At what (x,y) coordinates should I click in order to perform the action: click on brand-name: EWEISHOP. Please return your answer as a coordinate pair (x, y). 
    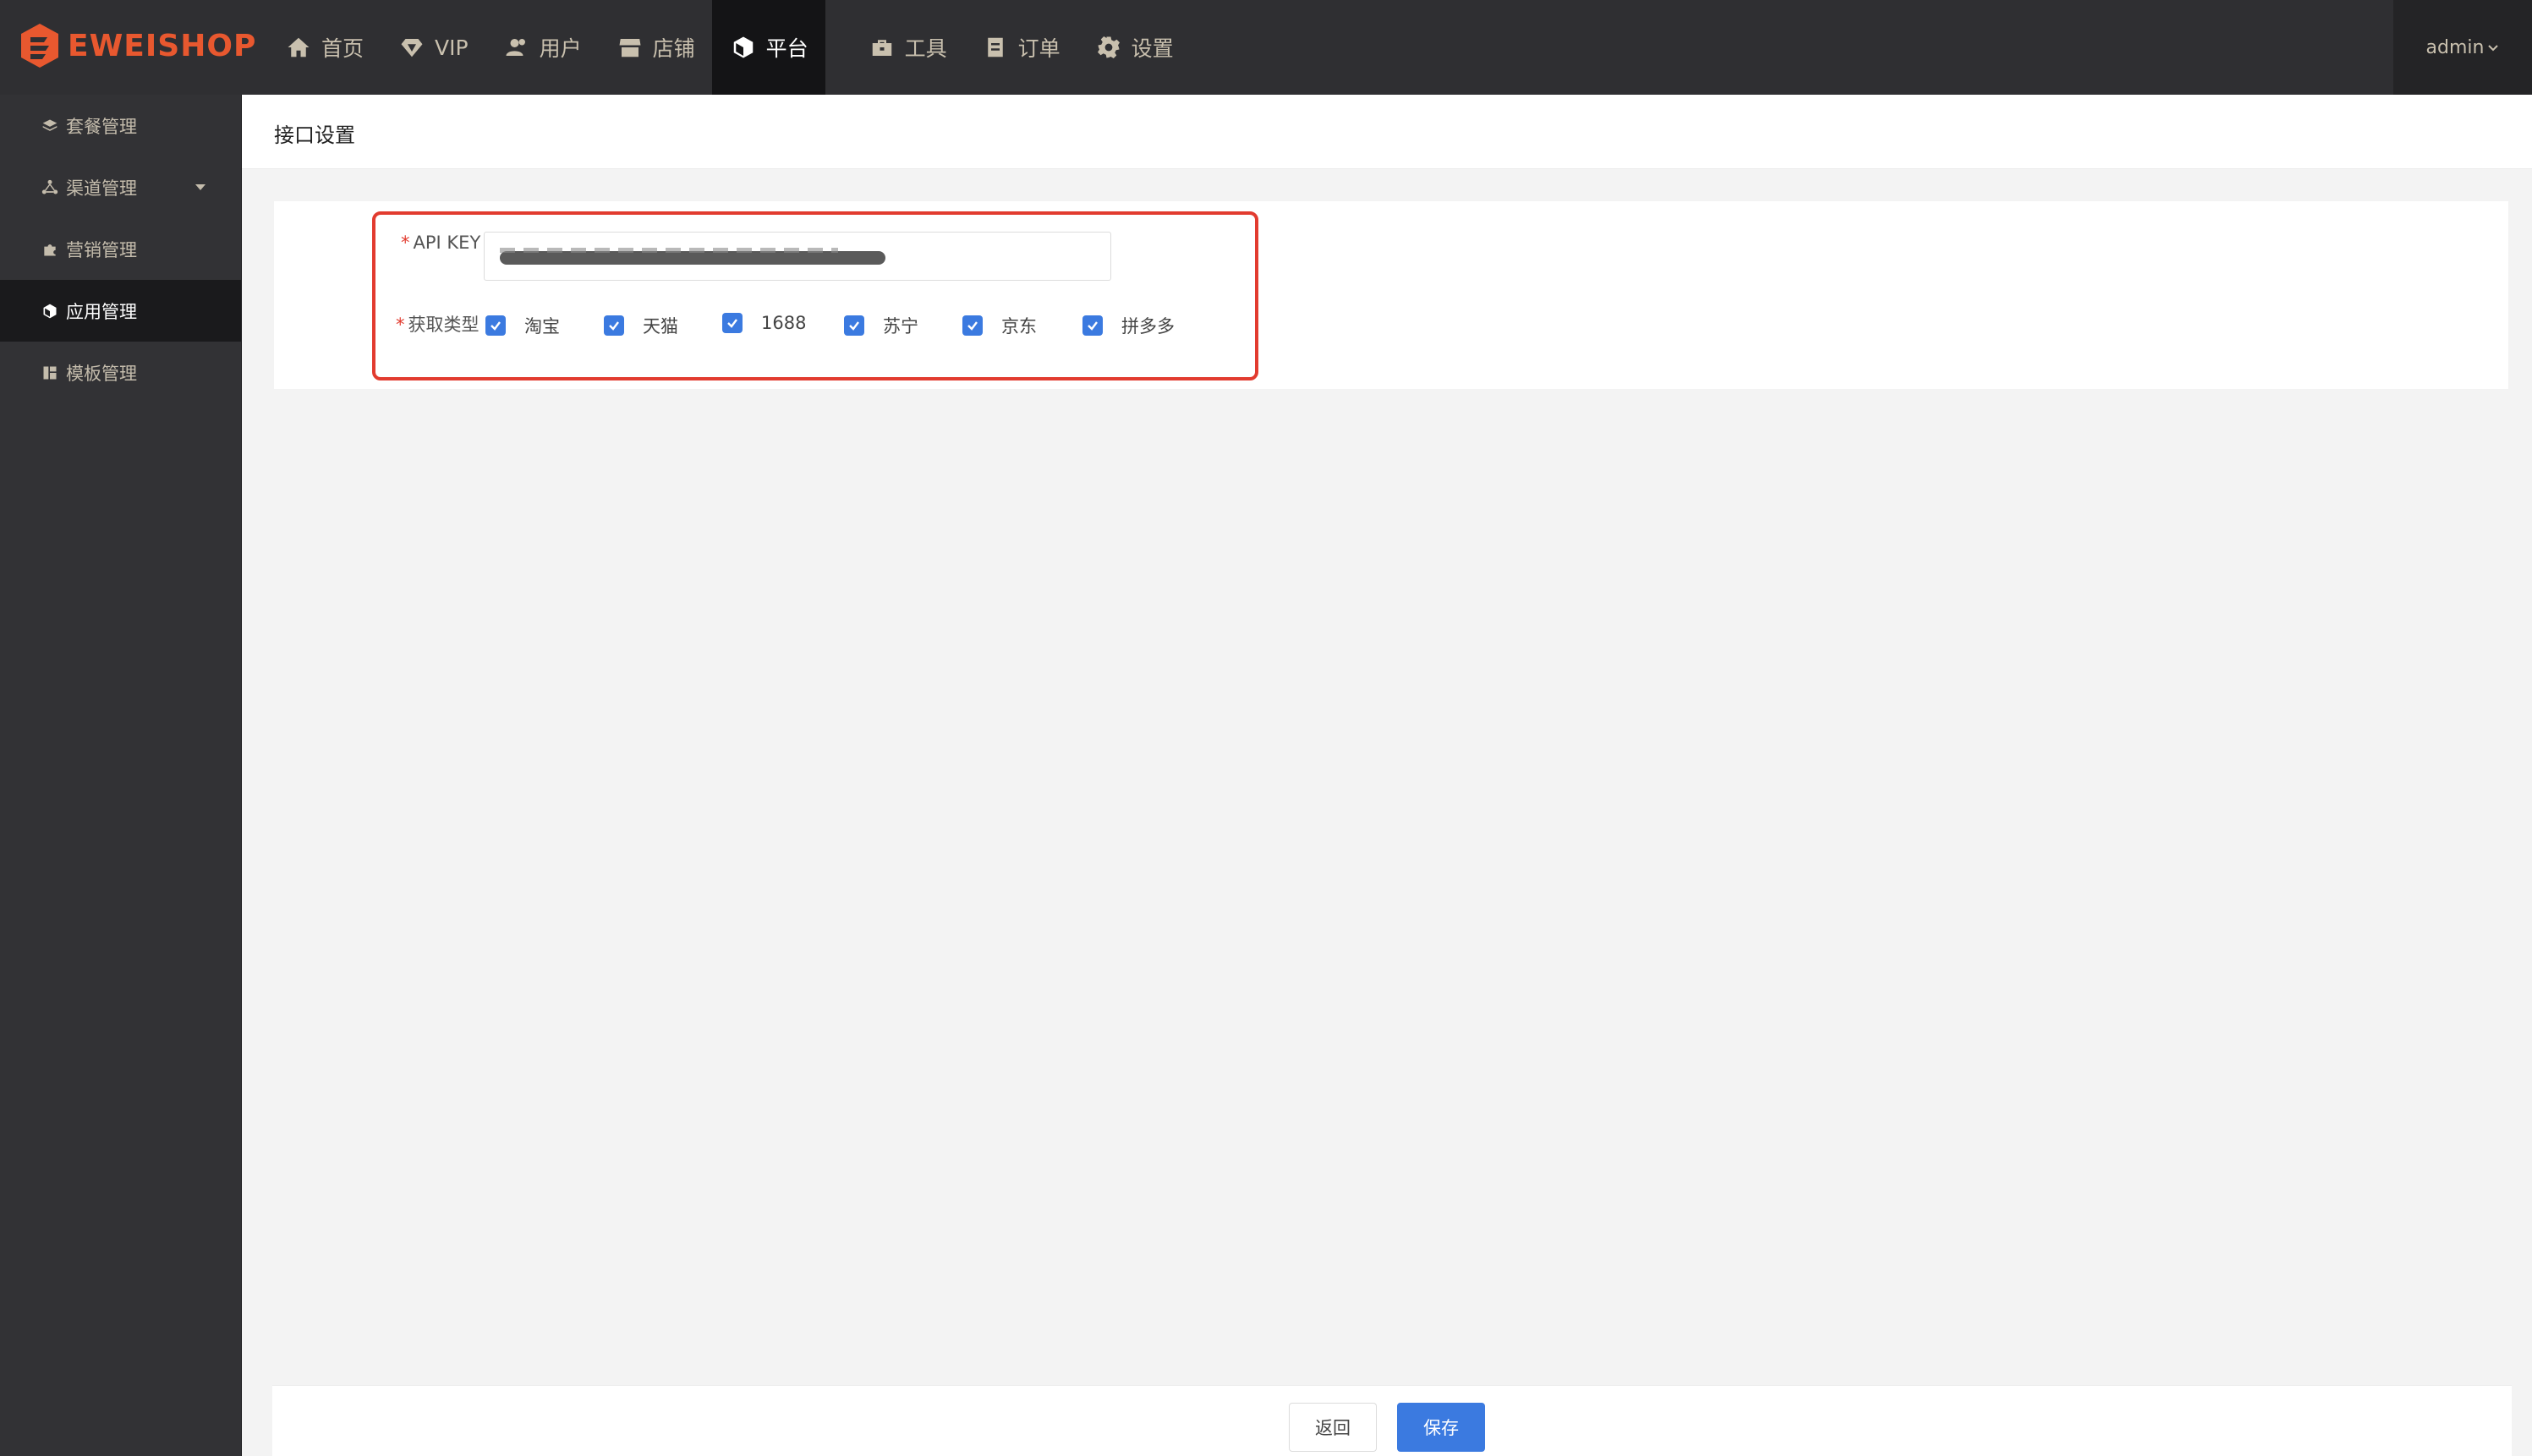
    Looking at the image, I should click on (162, 45).